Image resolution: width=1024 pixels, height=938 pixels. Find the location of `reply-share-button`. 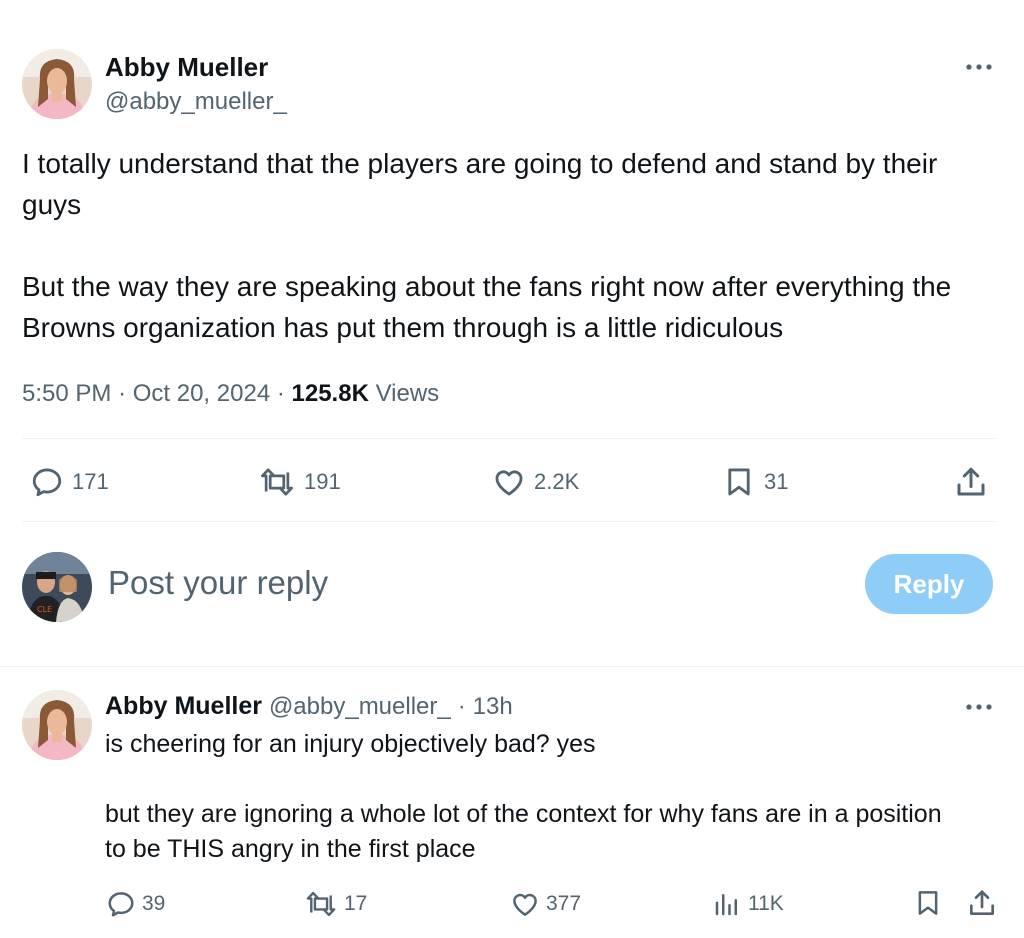

reply-share-button is located at coordinates (985, 903).